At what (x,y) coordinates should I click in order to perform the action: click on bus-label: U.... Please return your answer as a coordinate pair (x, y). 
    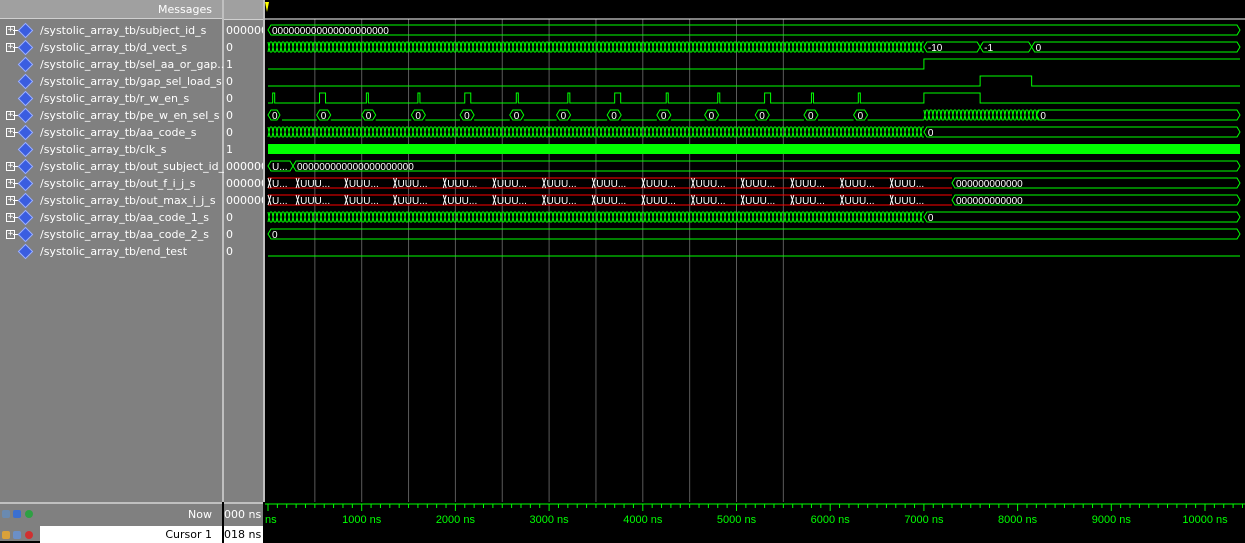
    Looking at the image, I should click on (280, 201).